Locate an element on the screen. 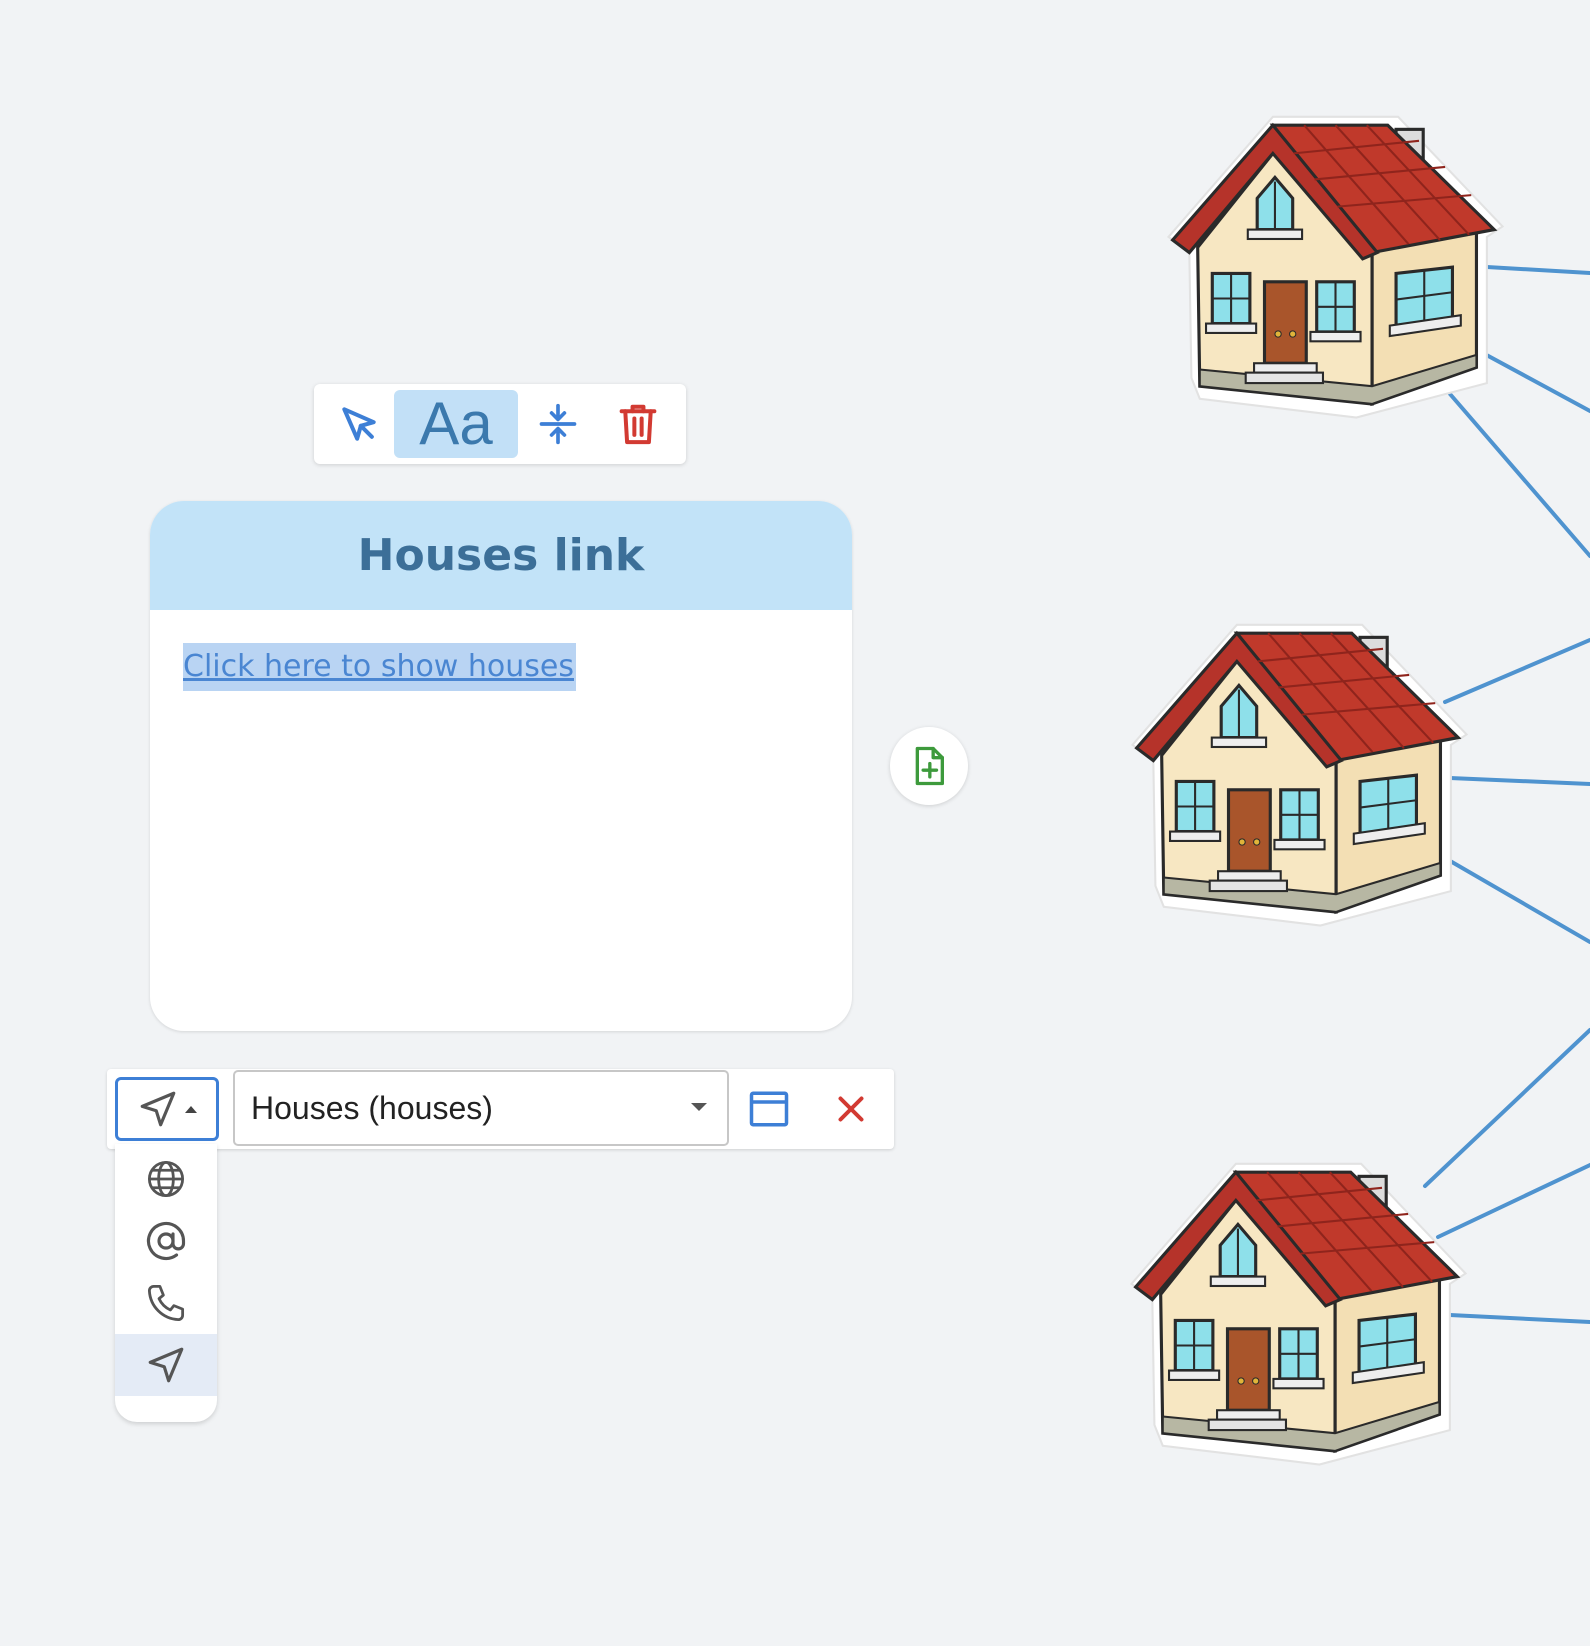  remove-link-button is located at coordinates (851, 1109).